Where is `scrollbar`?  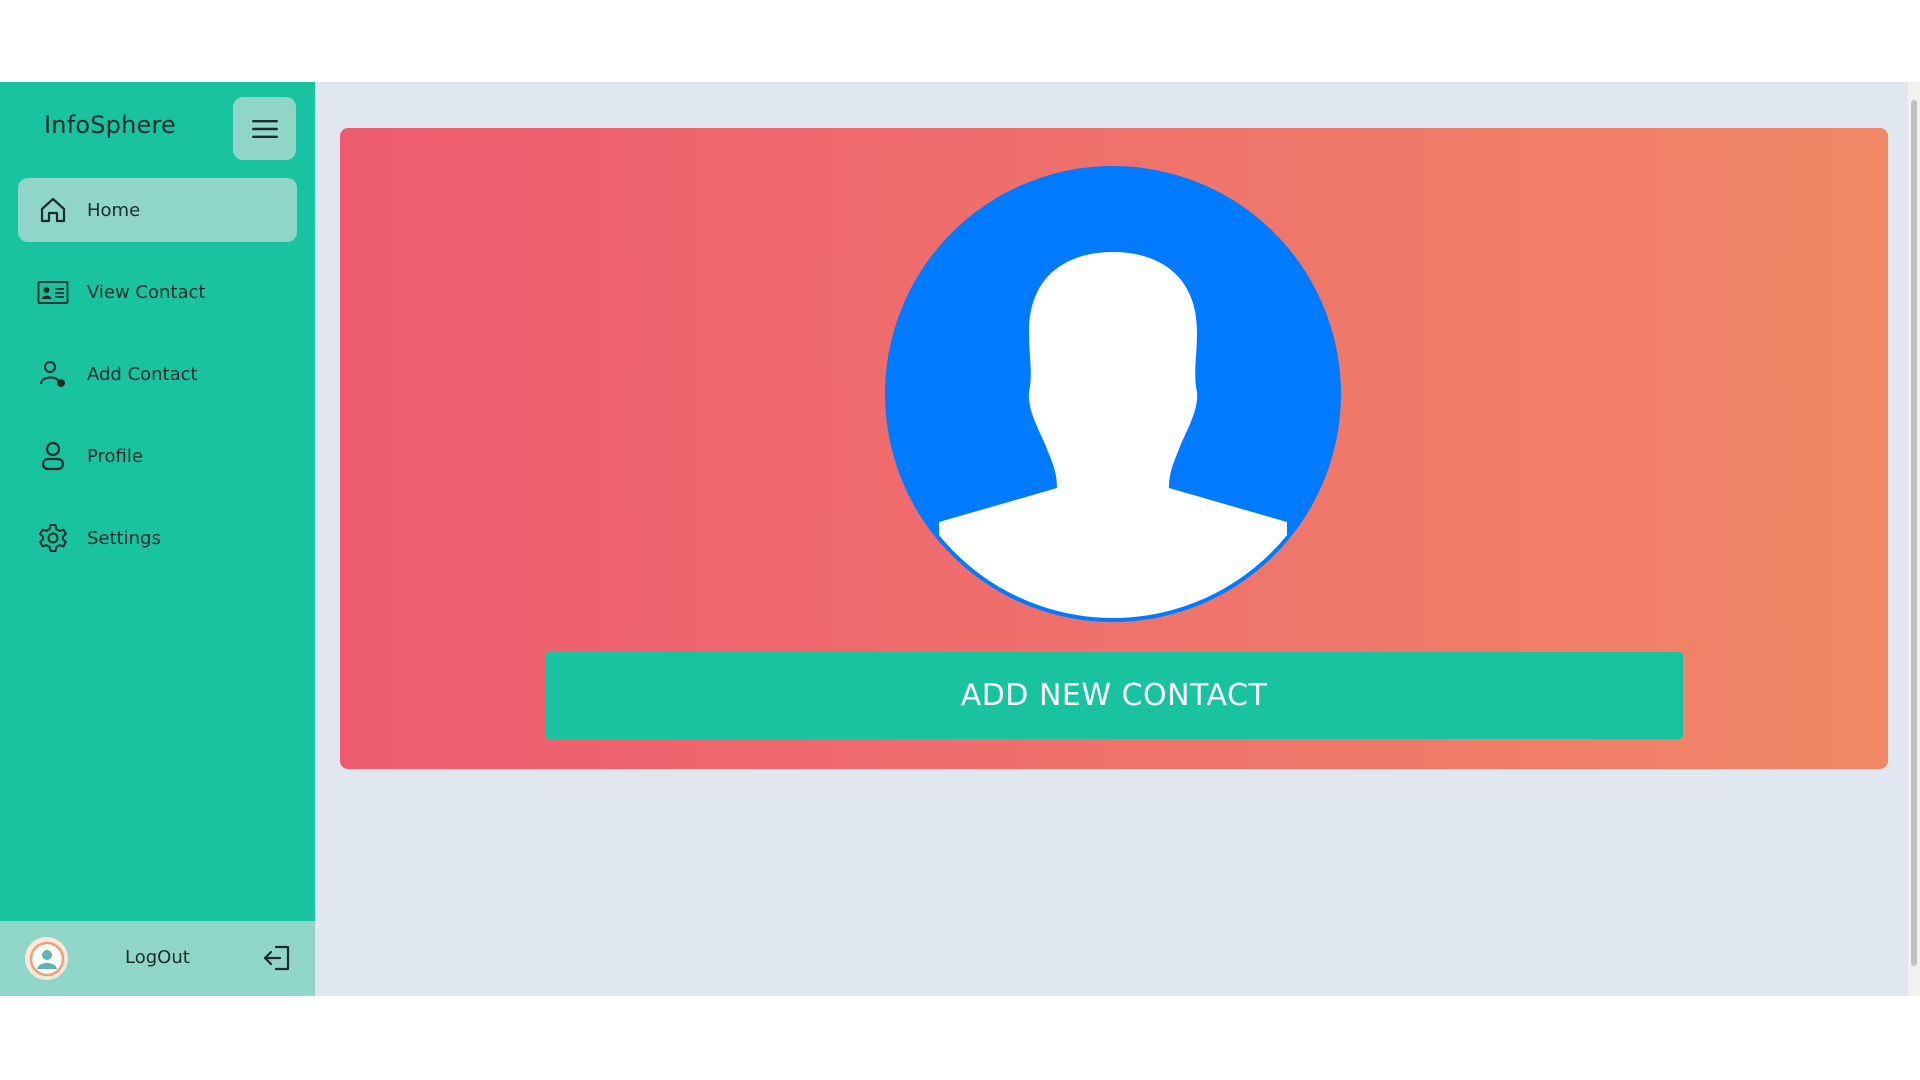 scrollbar is located at coordinates (1914, 539).